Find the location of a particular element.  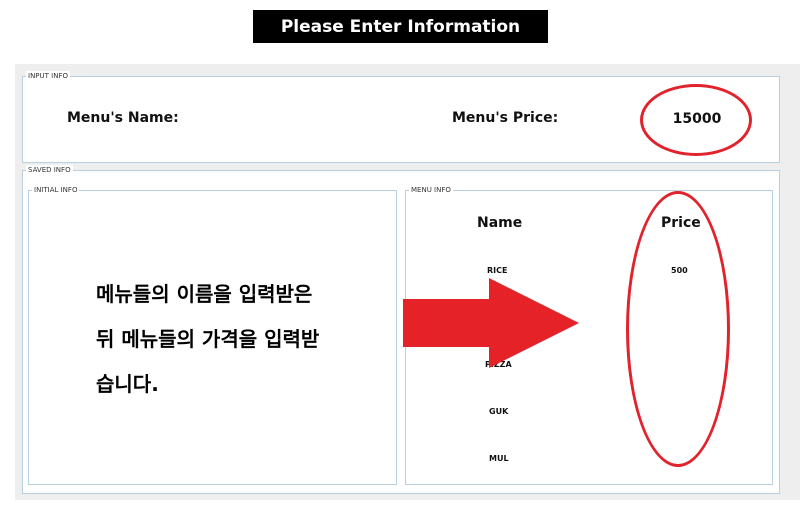

arrow-right-icon is located at coordinates (491, 323).